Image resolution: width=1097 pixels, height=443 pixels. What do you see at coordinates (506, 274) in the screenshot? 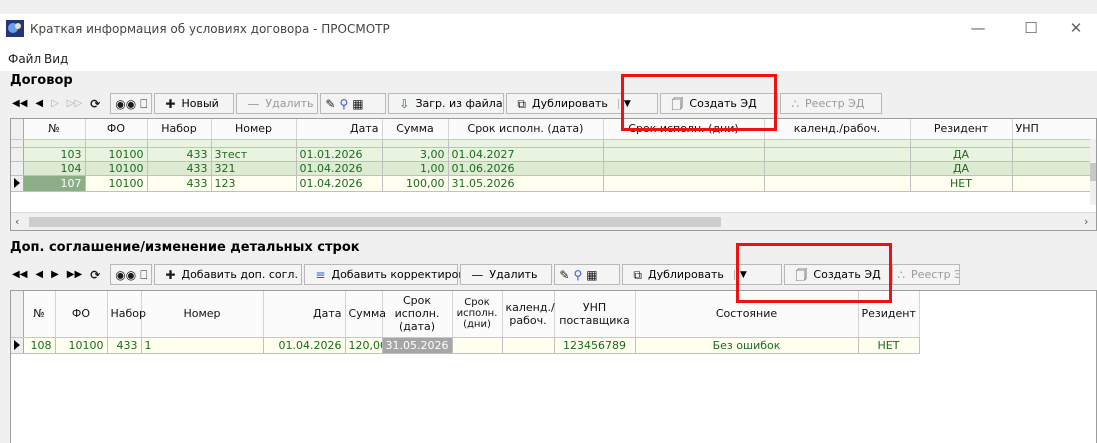
I see `addendum-delete-button: — Удалить` at bounding box center [506, 274].